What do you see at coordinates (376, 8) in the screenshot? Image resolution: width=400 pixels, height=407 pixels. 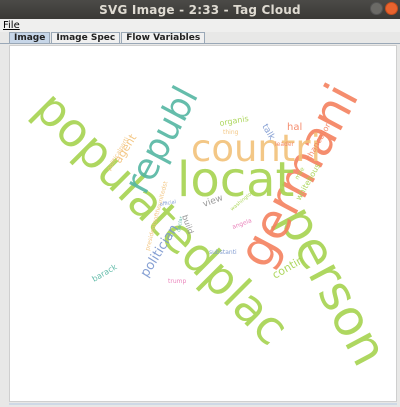 I see `minimize-button` at bounding box center [376, 8].